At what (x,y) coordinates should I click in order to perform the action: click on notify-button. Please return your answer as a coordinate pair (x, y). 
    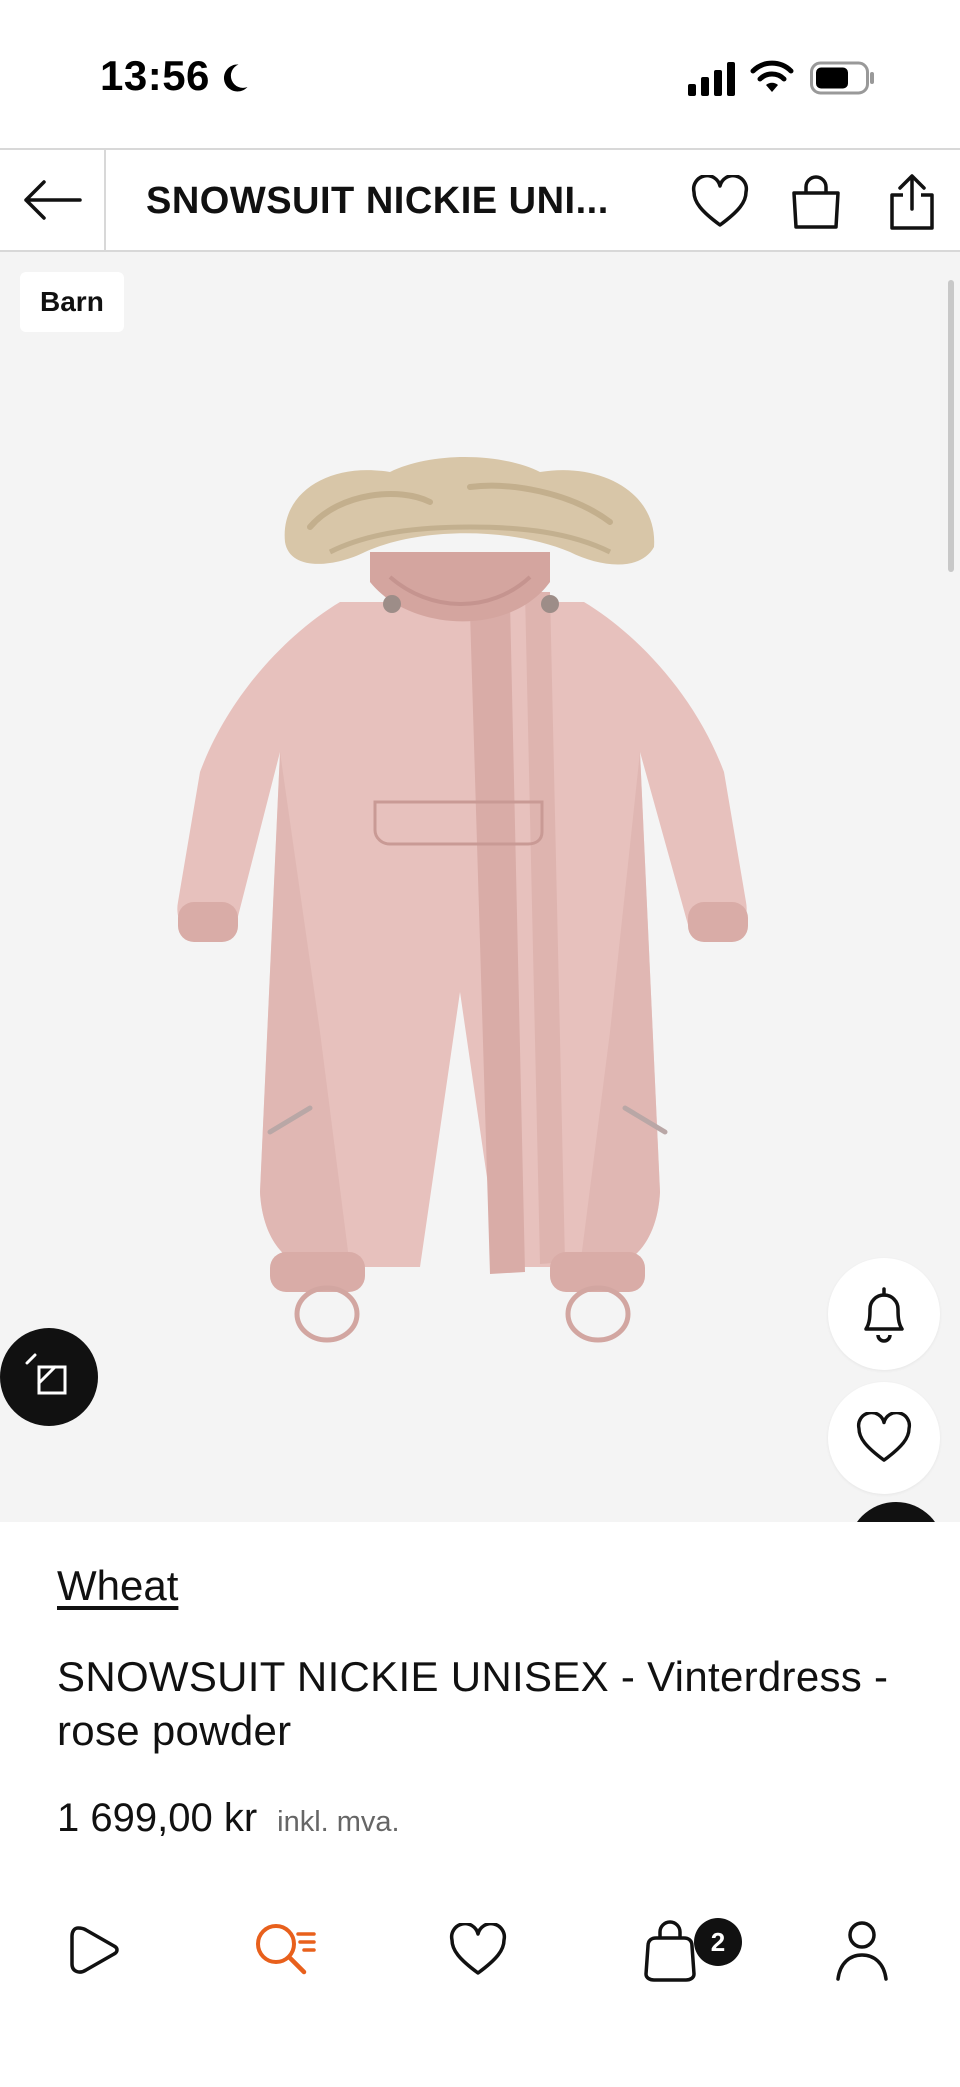
    Looking at the image, I should click on (884, 1314).